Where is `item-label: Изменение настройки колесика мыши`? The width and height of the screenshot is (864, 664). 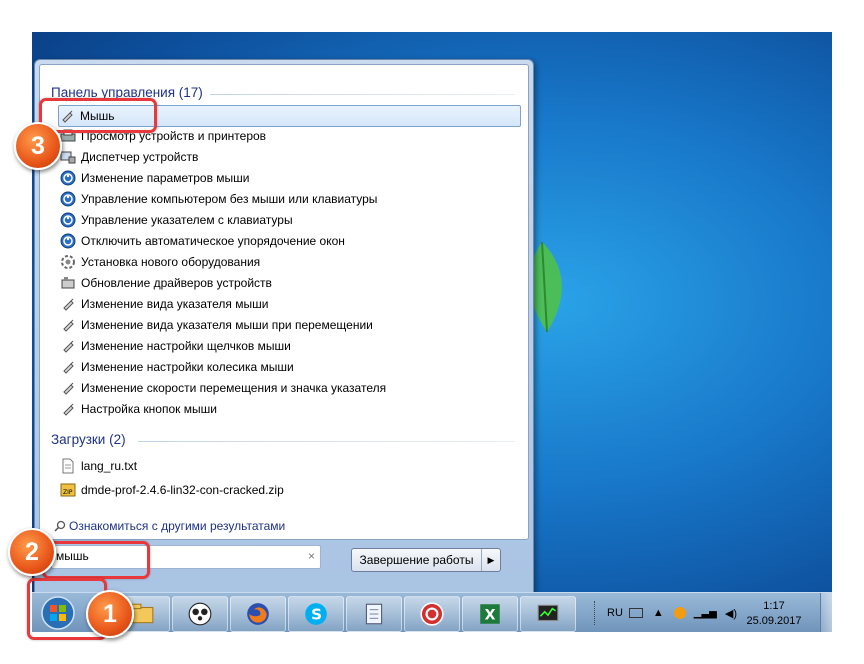
item-label: Изменение настройки колесика мыши is located at coordinates (187, 367).